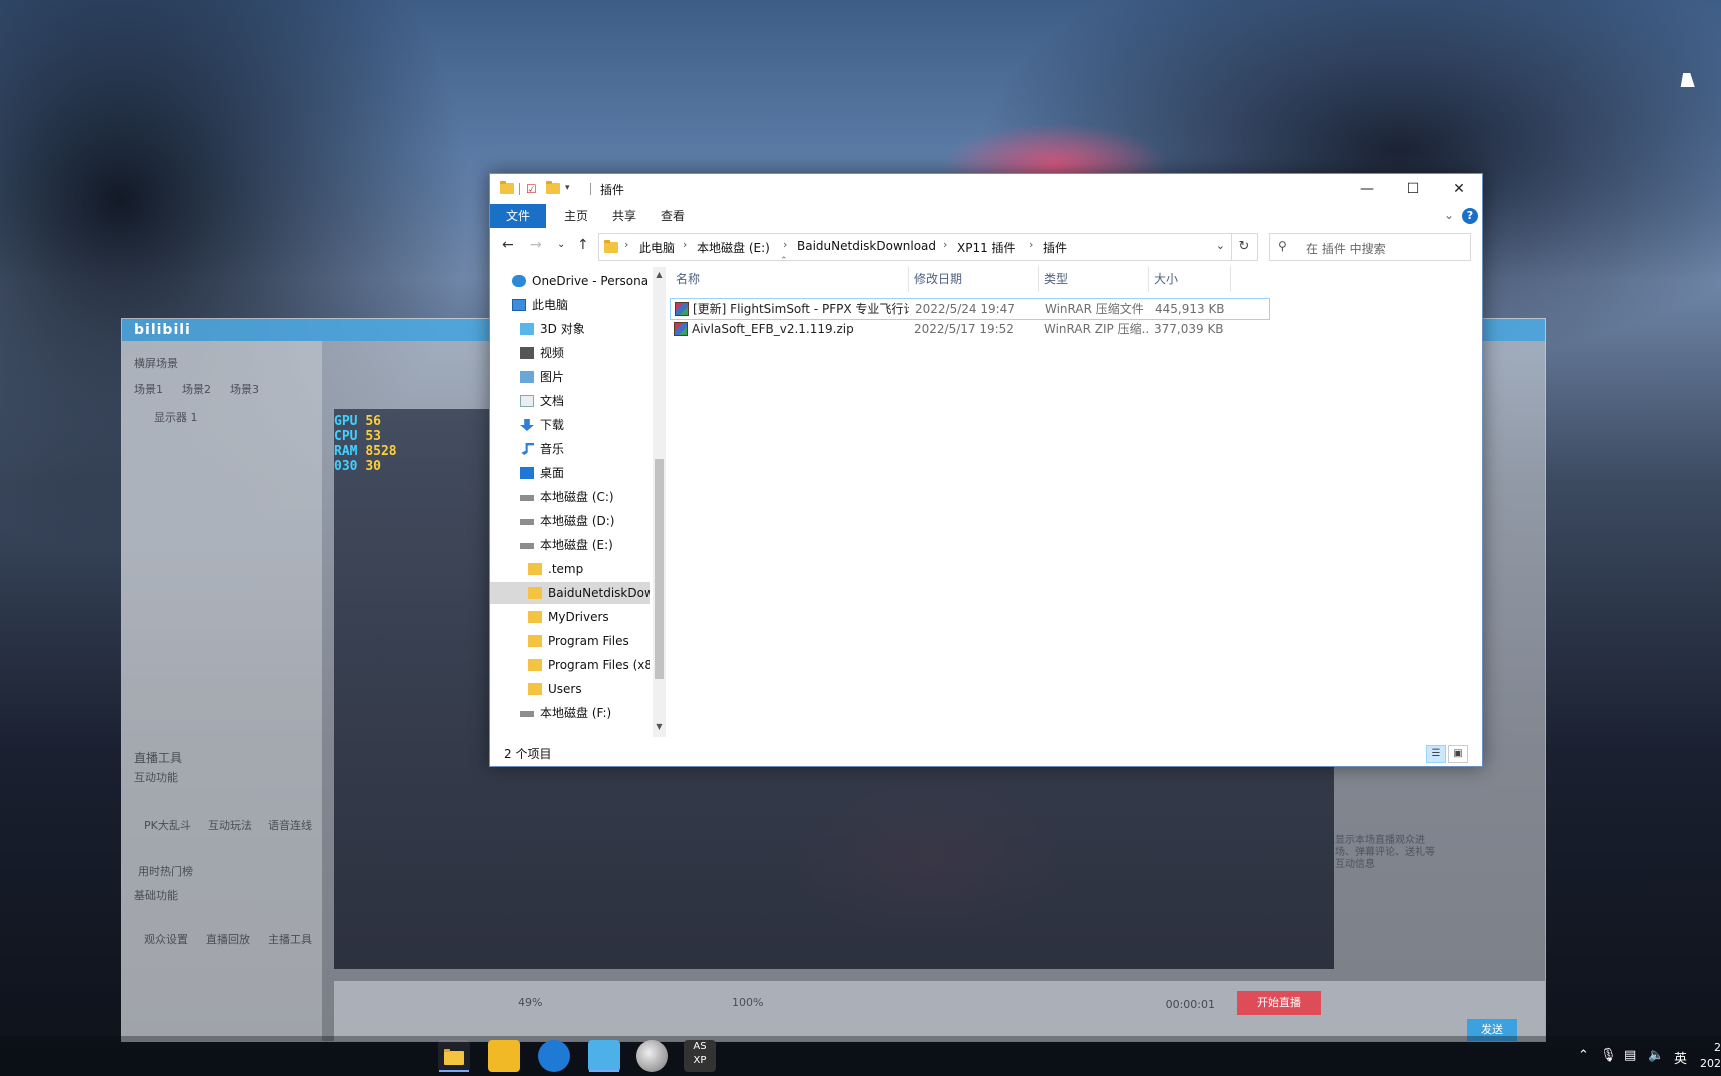 Image resolution: width=1721 pixels, height=1076 pixels. I want to click on scroll-down-icon: ▼, so click(659, 728).